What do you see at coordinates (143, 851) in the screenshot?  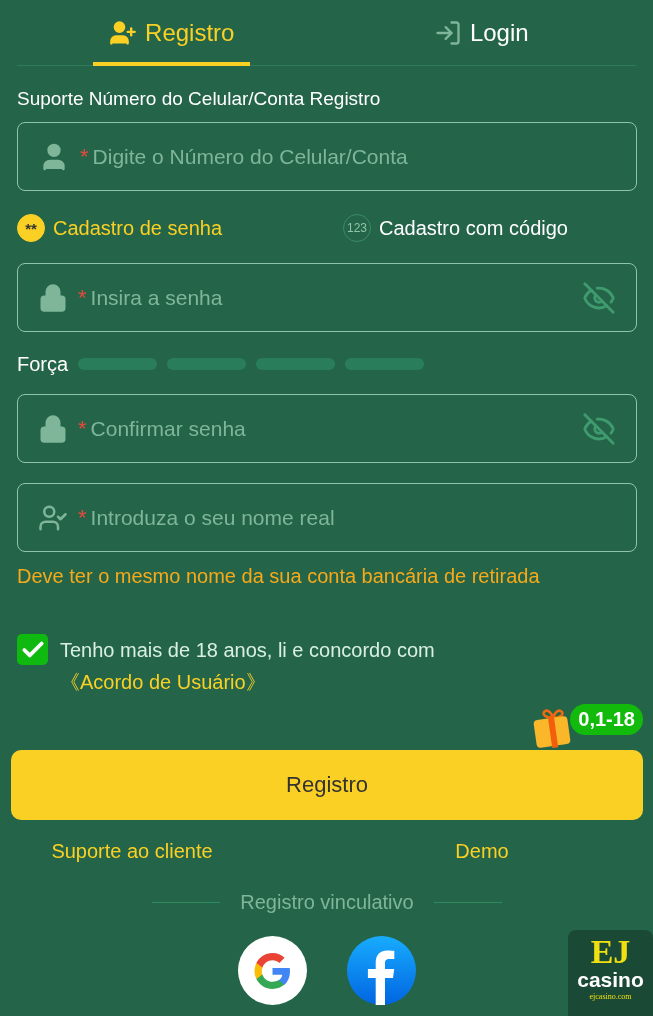 I see `footer-link: Suporte ao cliente` at bounding box center [143, 851].